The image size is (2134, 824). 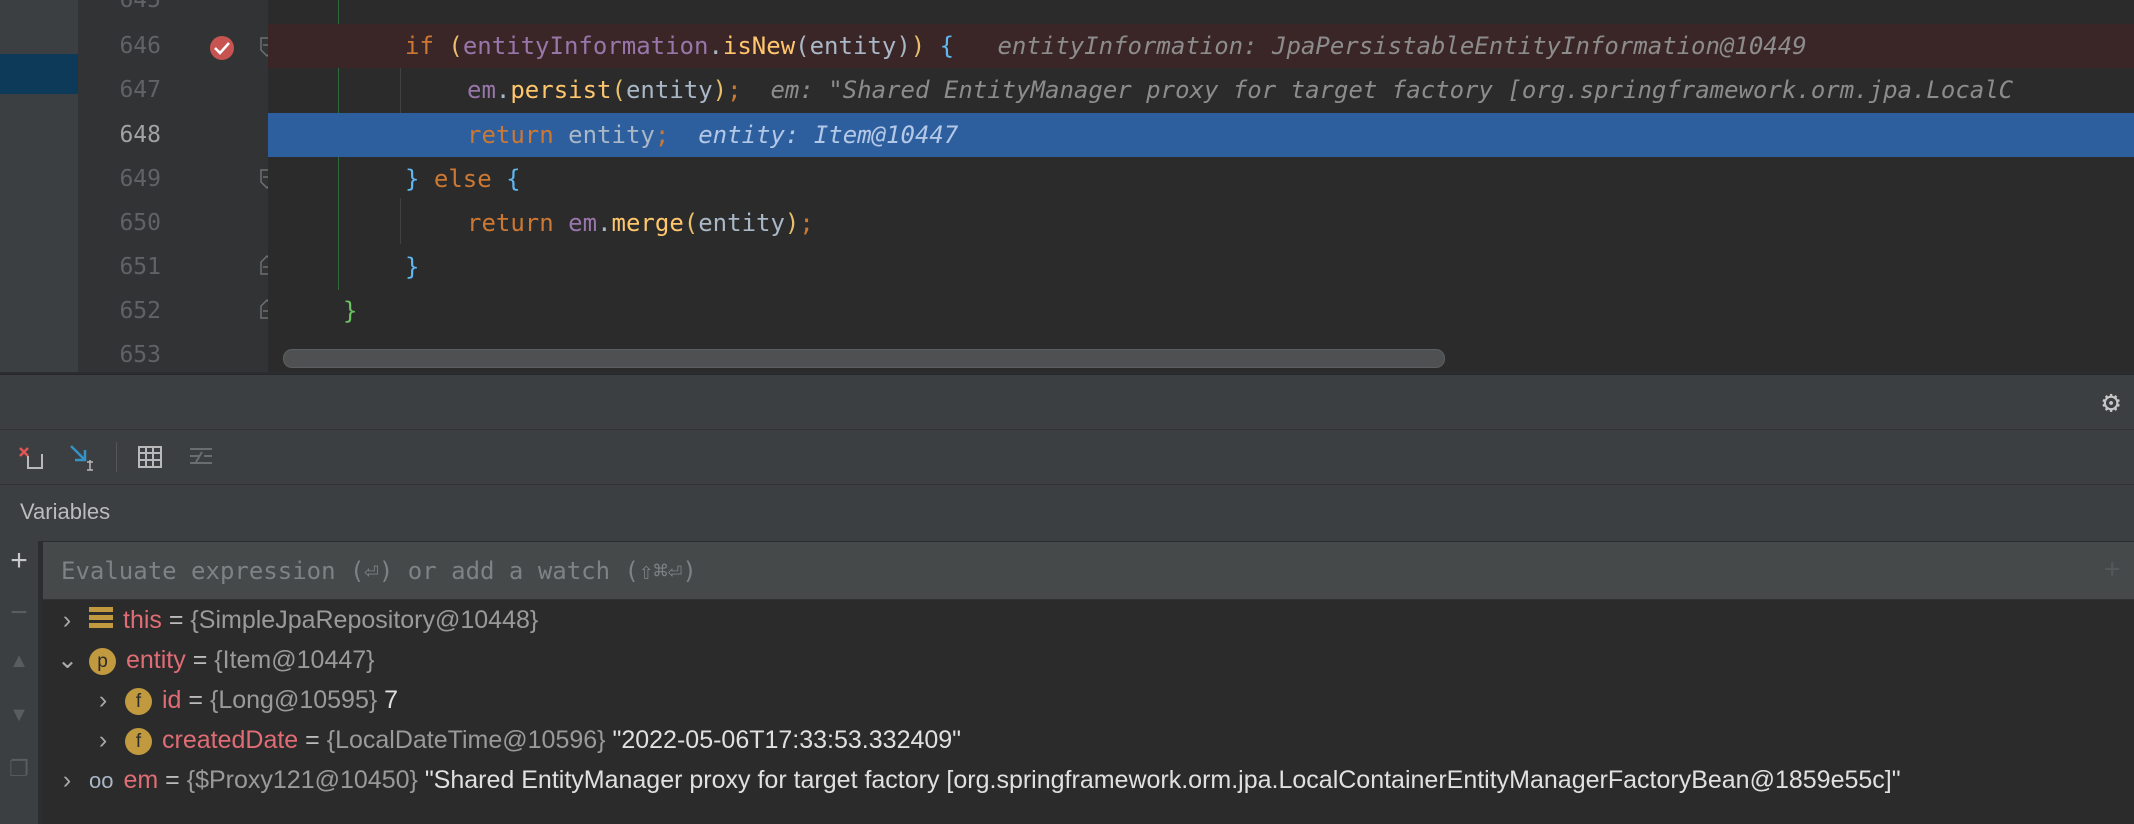 I want to click on line-number: 649, so click(x=140, y=179).